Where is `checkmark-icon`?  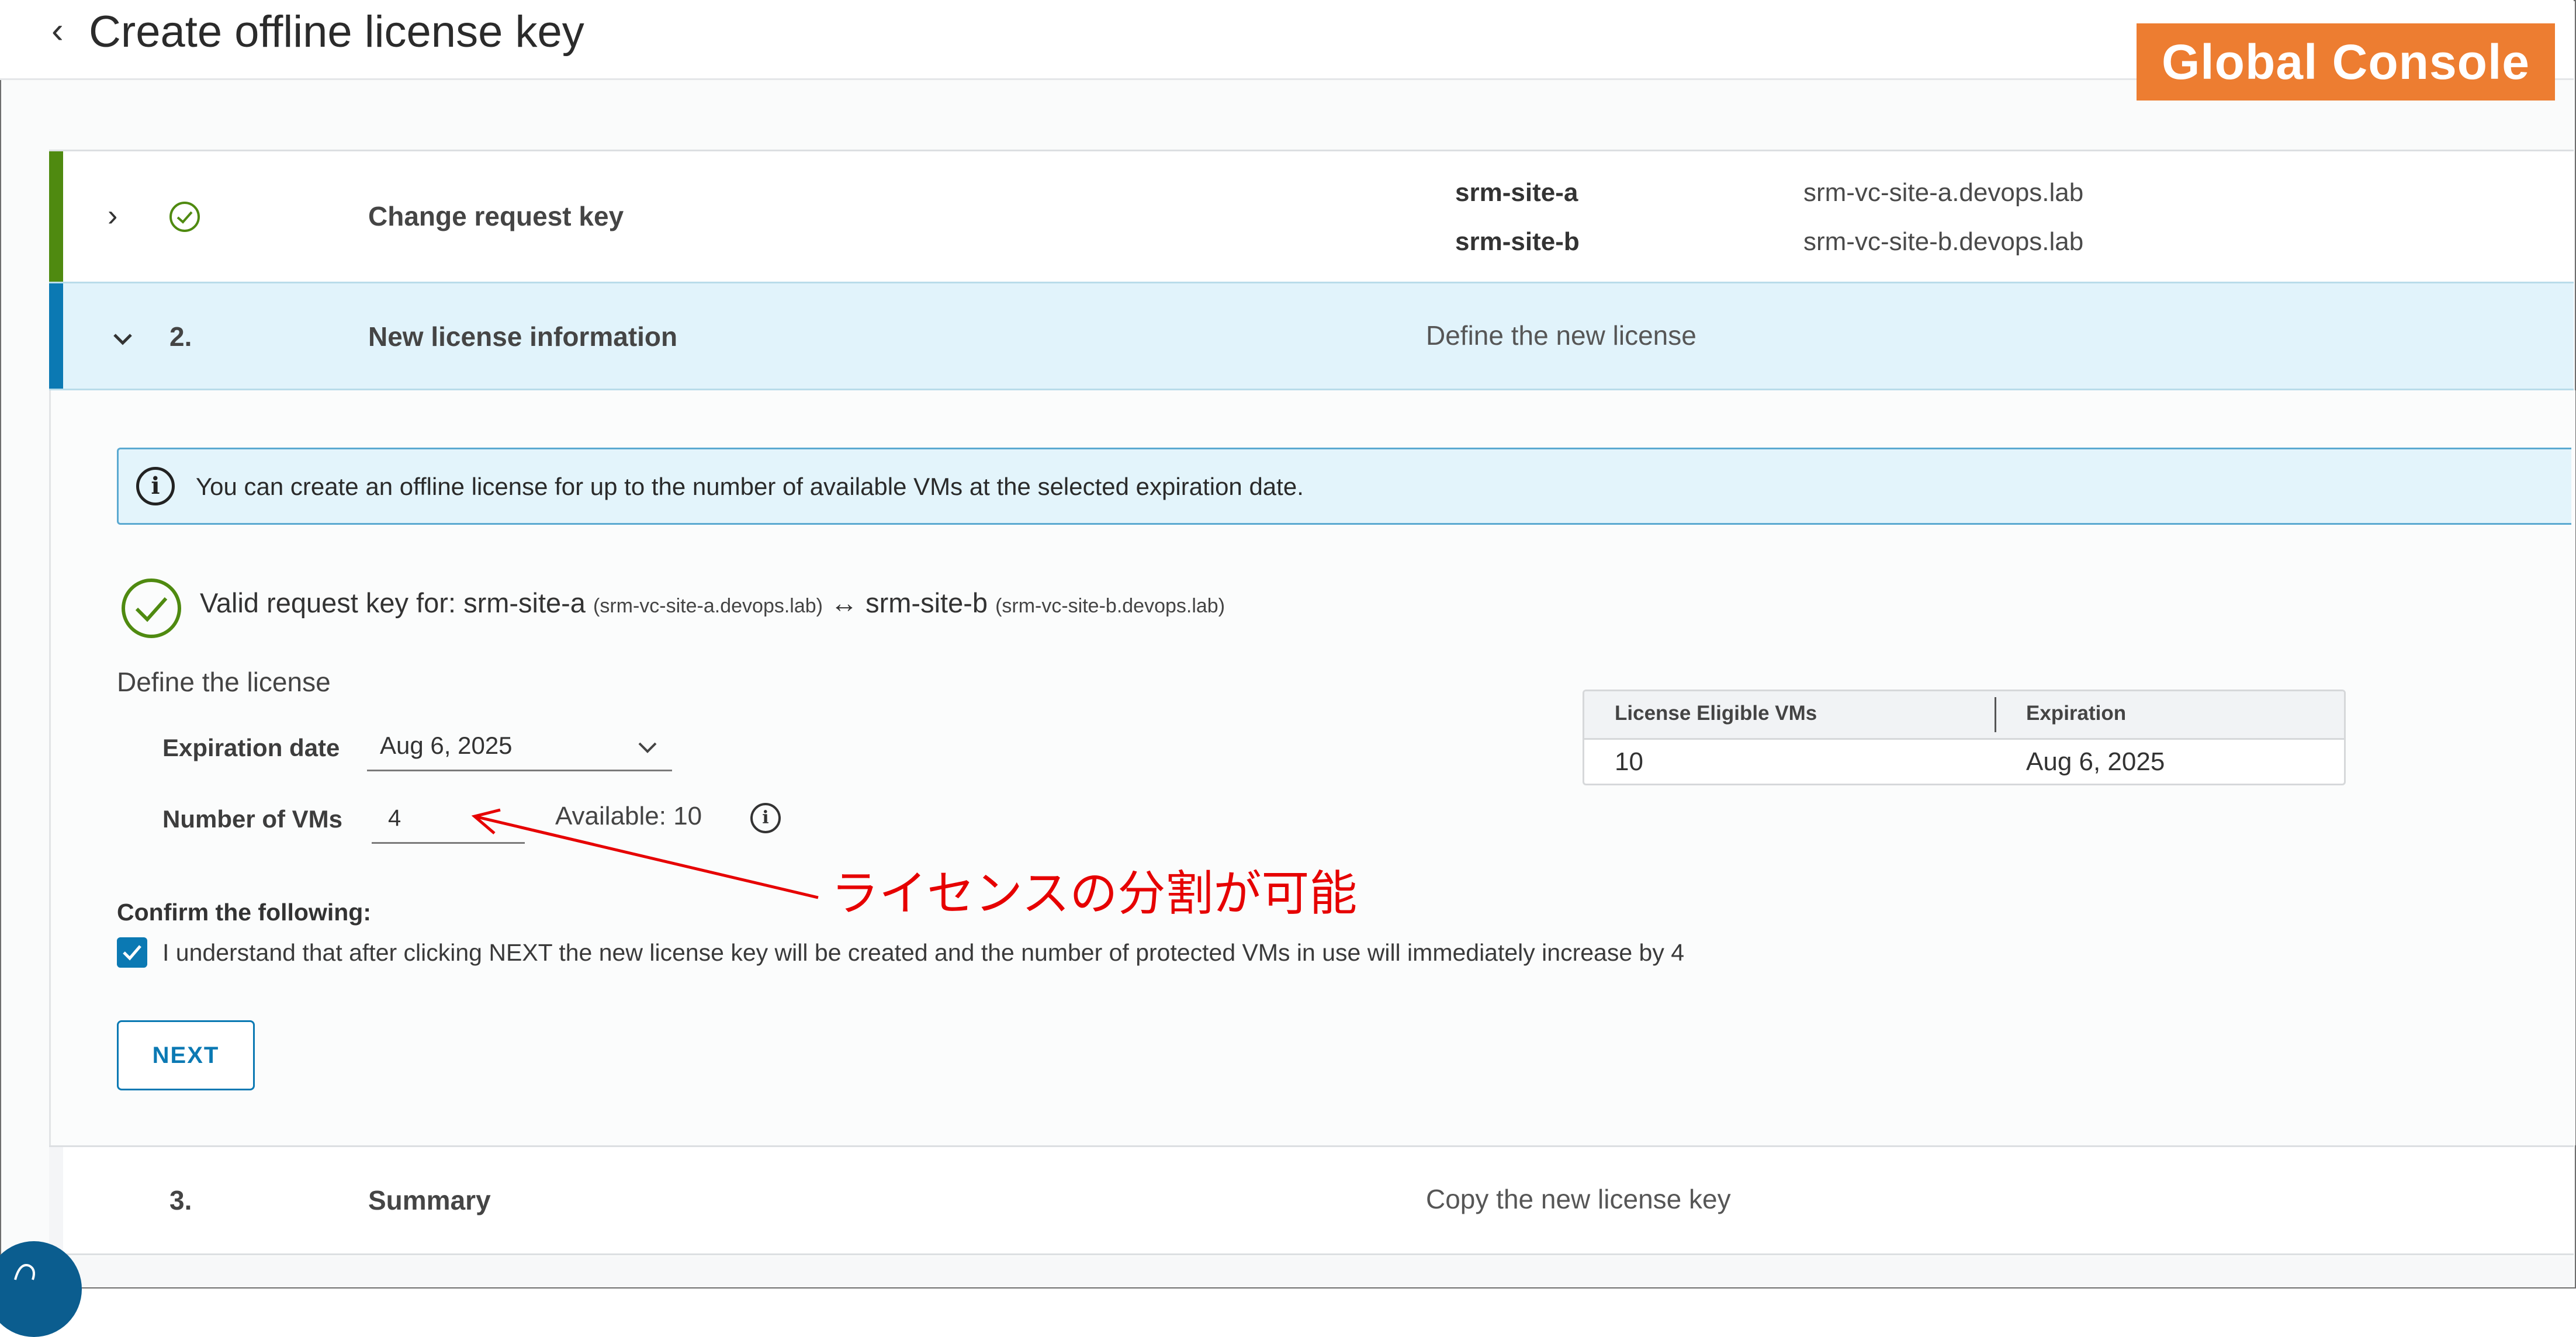 checkmark-icon is located at coordinates (132, 953).